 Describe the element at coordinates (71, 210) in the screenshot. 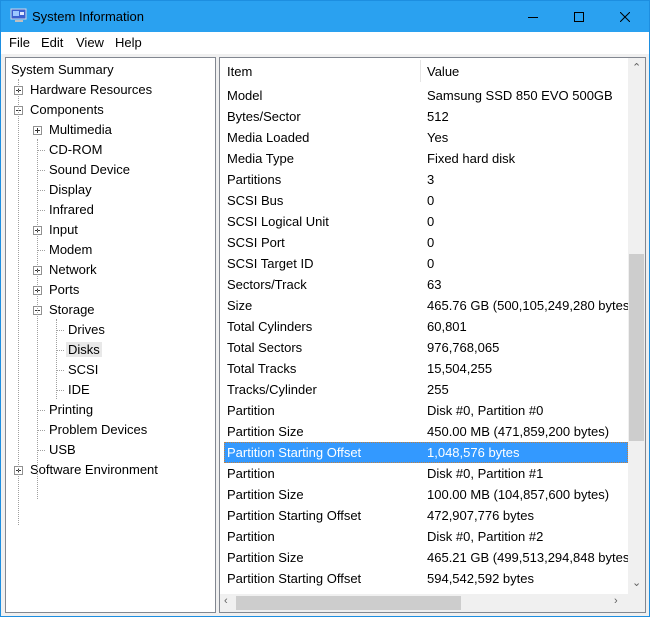

I see `tree-item: Infrared` at that location.